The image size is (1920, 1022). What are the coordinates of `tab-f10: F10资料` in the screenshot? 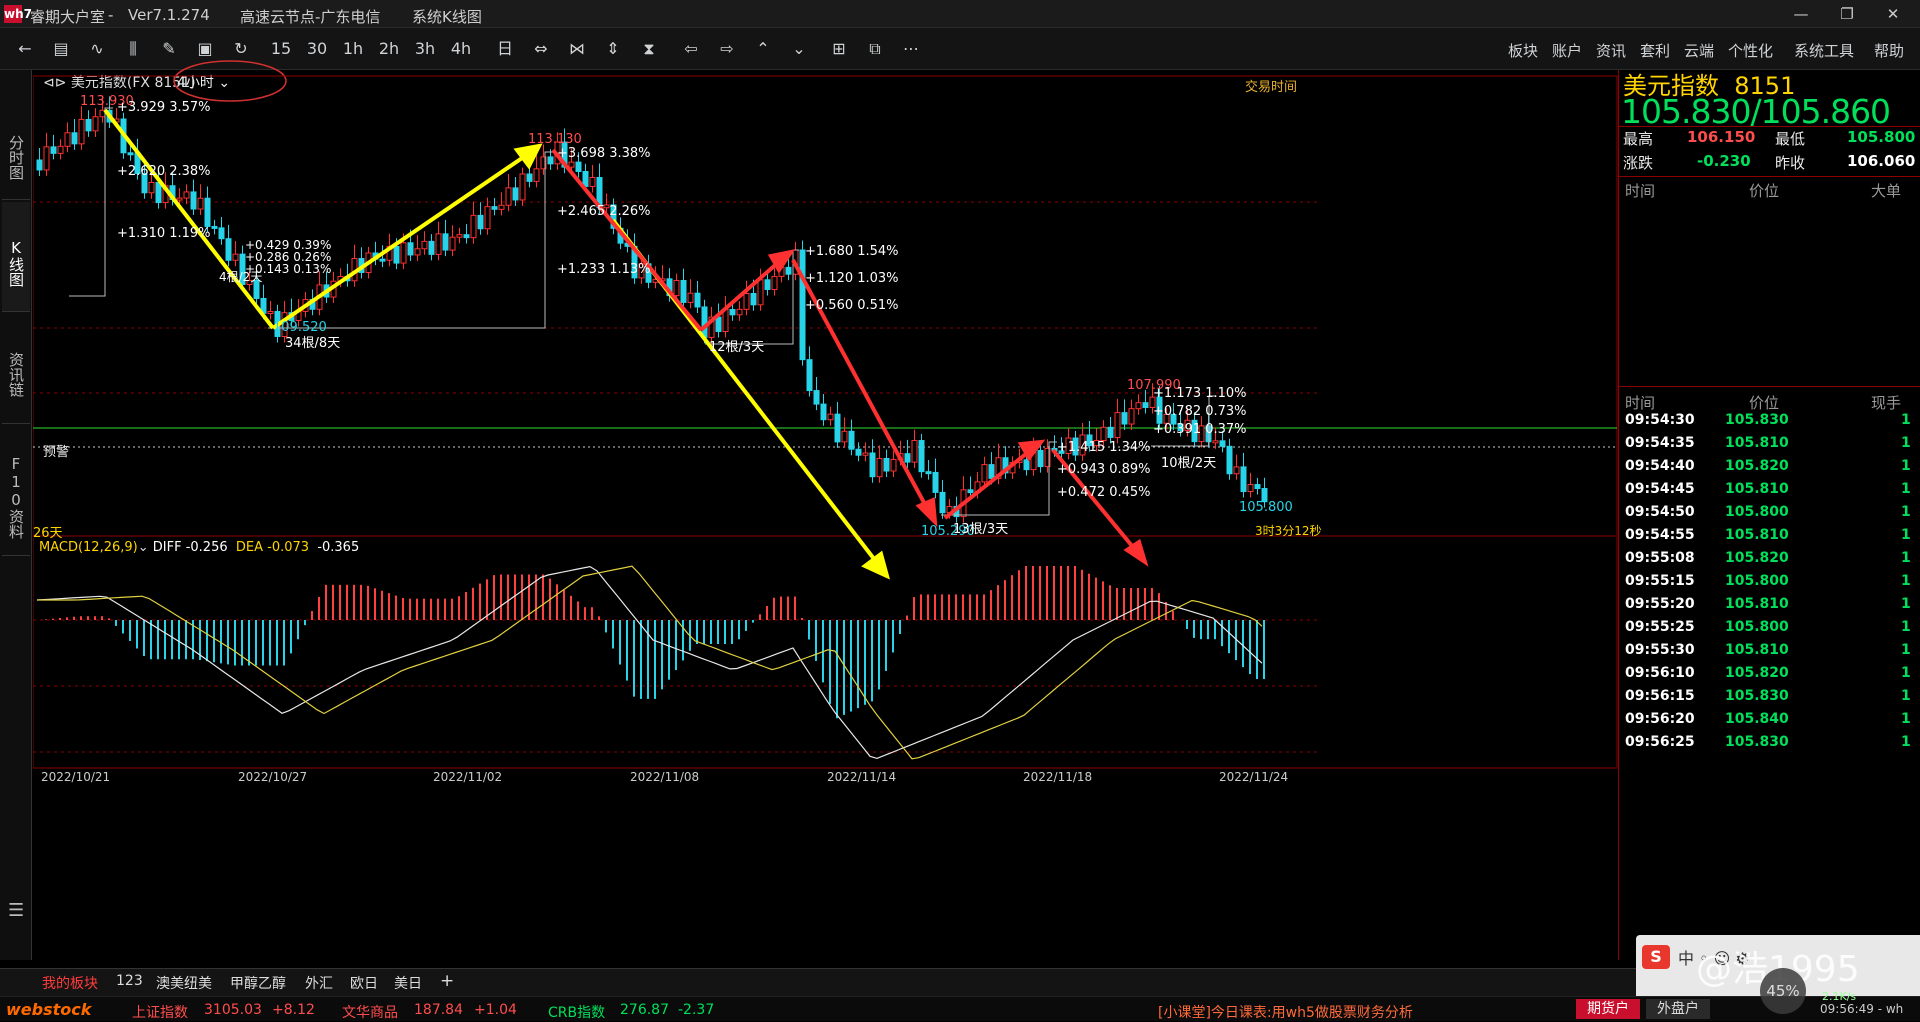 It's located at (16, 491).